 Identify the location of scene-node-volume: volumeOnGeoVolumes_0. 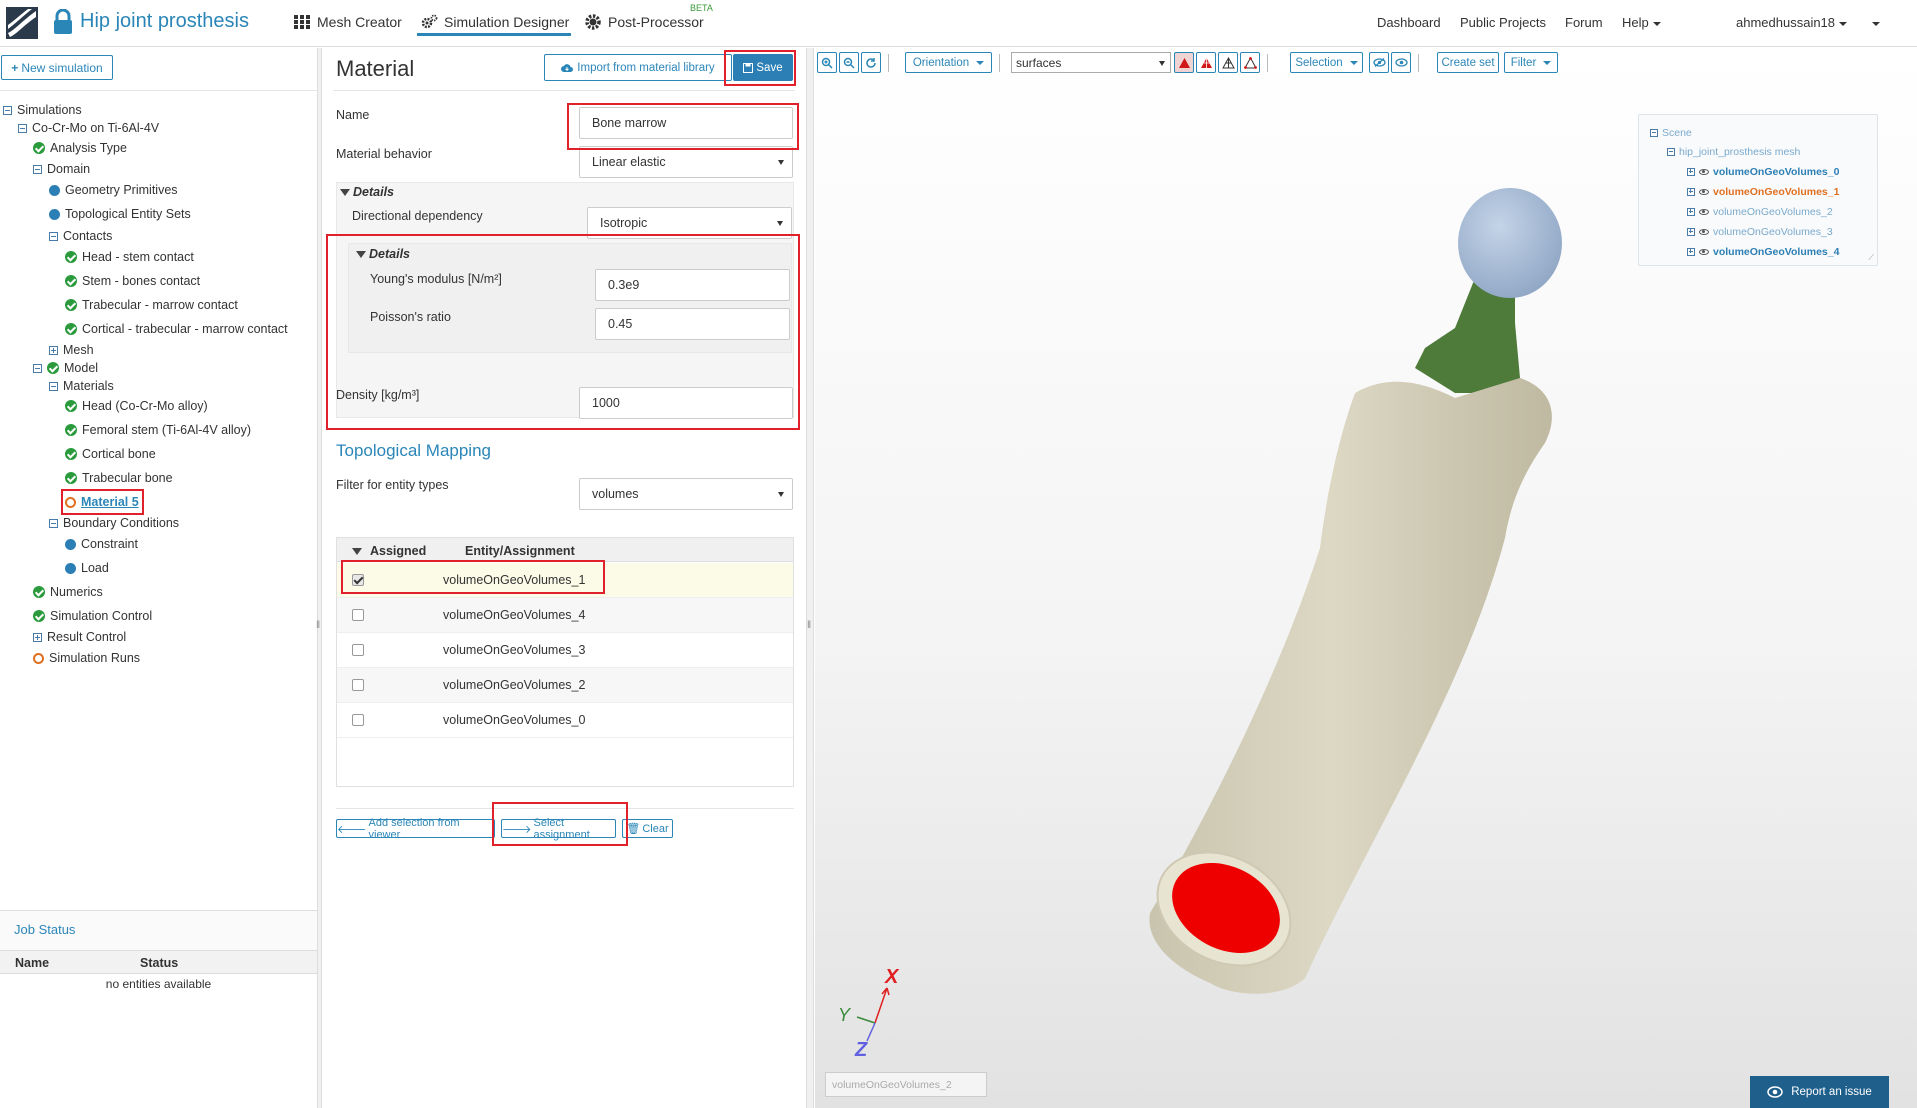
(1763, 172).